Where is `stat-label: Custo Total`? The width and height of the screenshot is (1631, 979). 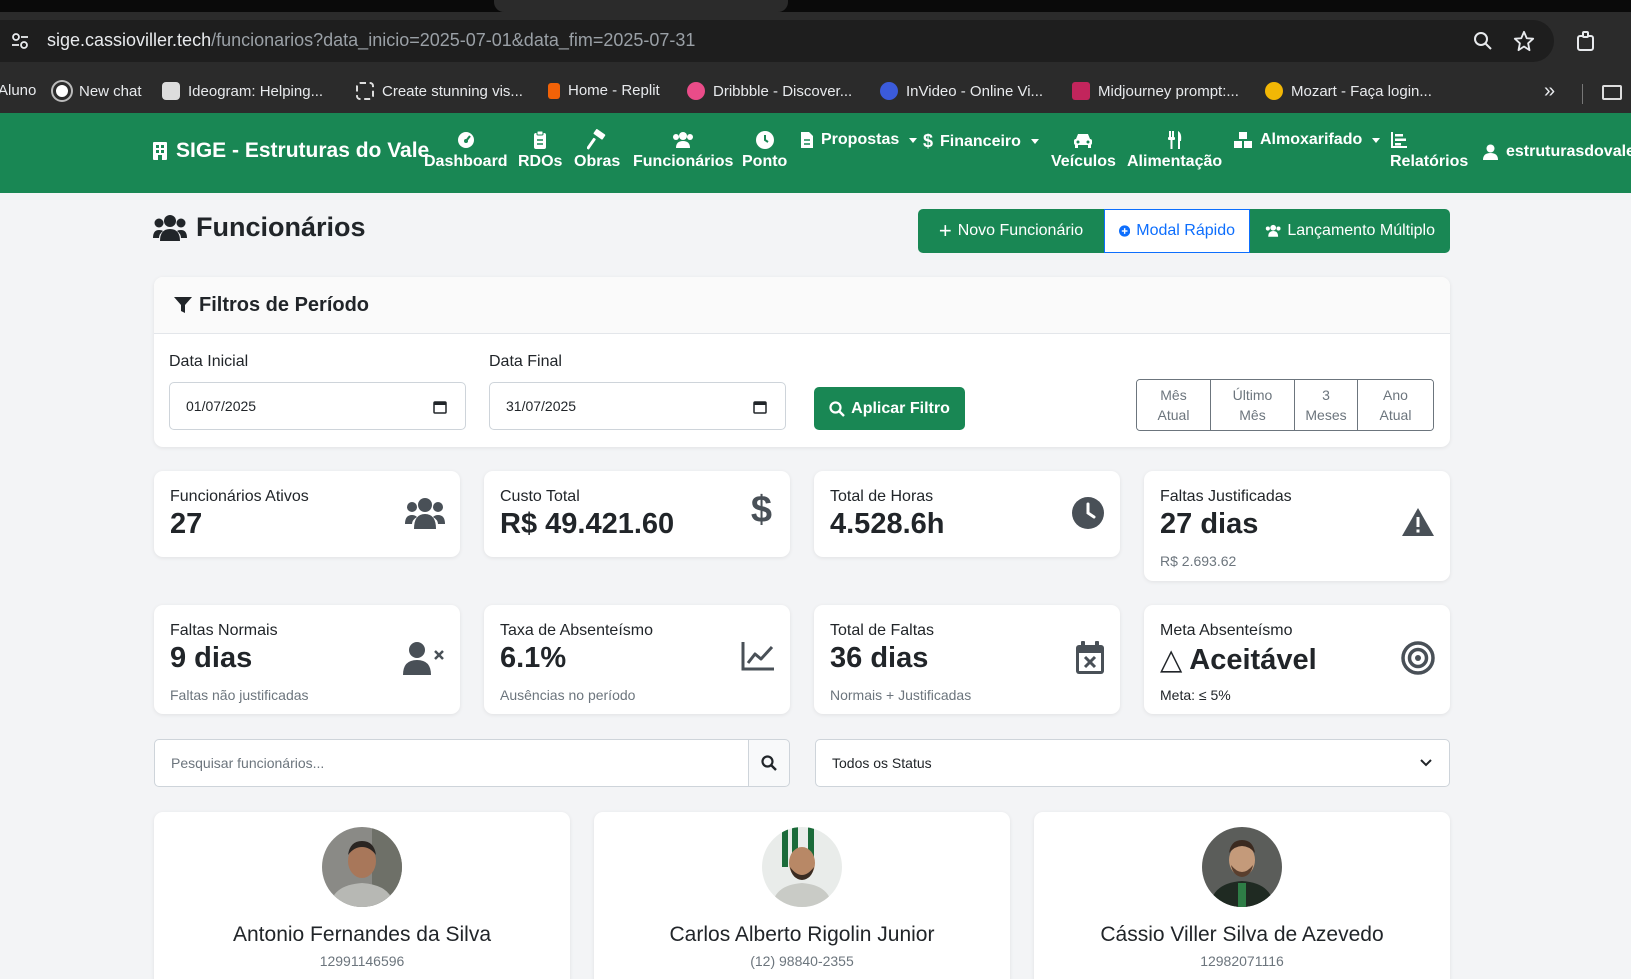 stat-label: Custo Total is located at coordinates (540, 496).